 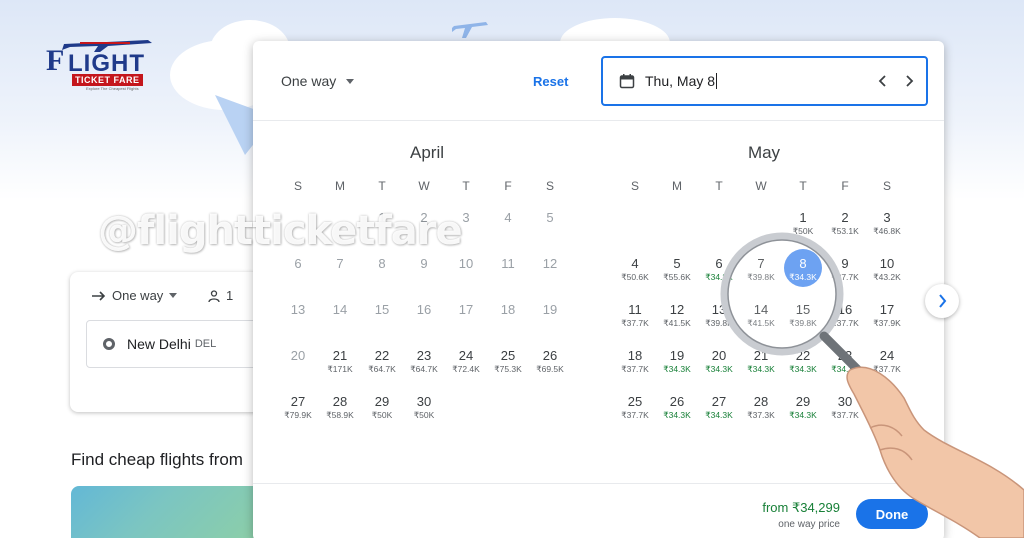 I want to click on day-cell: 26 ₹34.3K, so click(x=677, y=410).